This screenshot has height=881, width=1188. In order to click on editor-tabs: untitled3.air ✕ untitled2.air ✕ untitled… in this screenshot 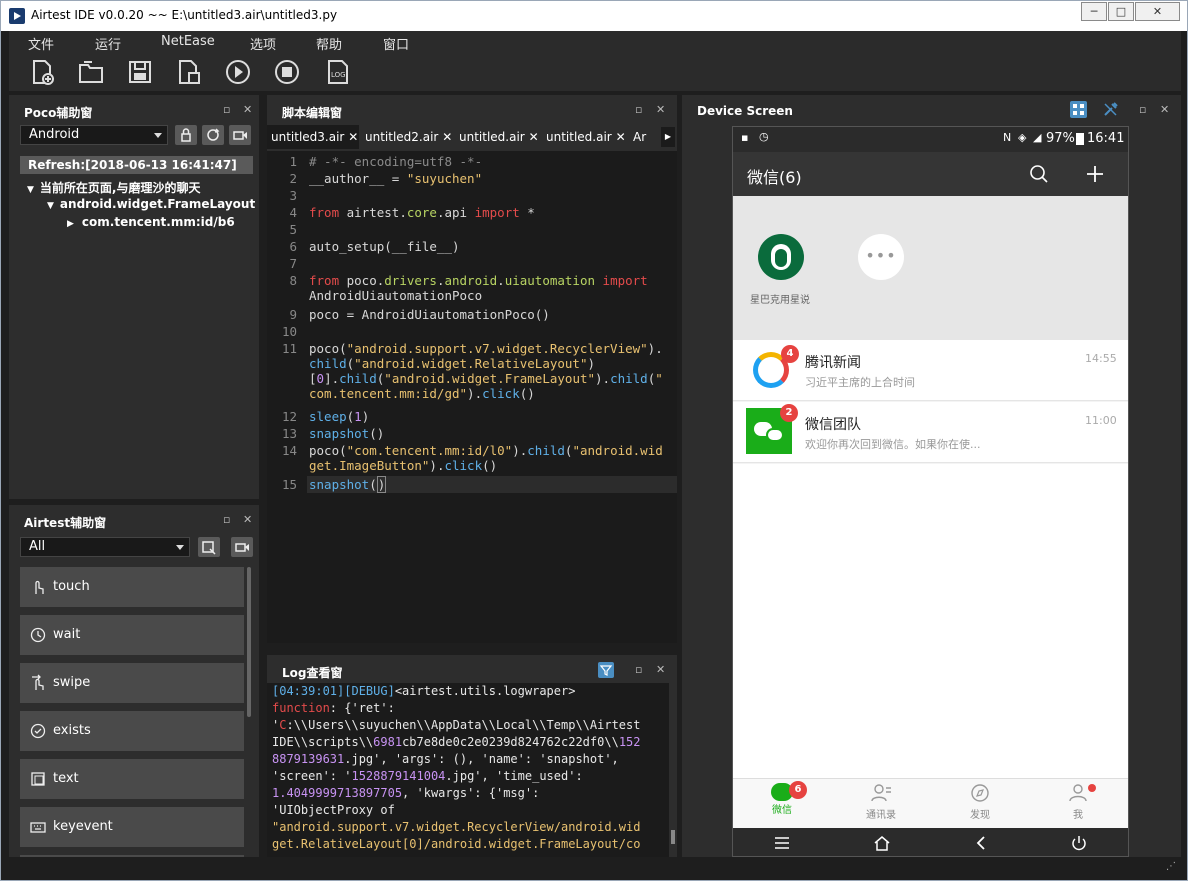, I will do `click(472, 137)`.